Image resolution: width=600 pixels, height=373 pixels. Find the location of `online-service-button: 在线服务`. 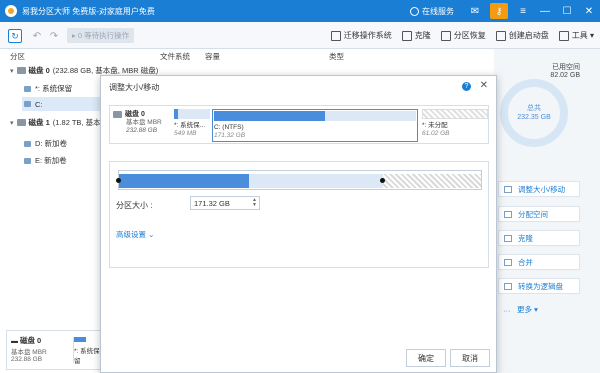

online-service-button: 在线服务 is located at coordinates (432, 11).